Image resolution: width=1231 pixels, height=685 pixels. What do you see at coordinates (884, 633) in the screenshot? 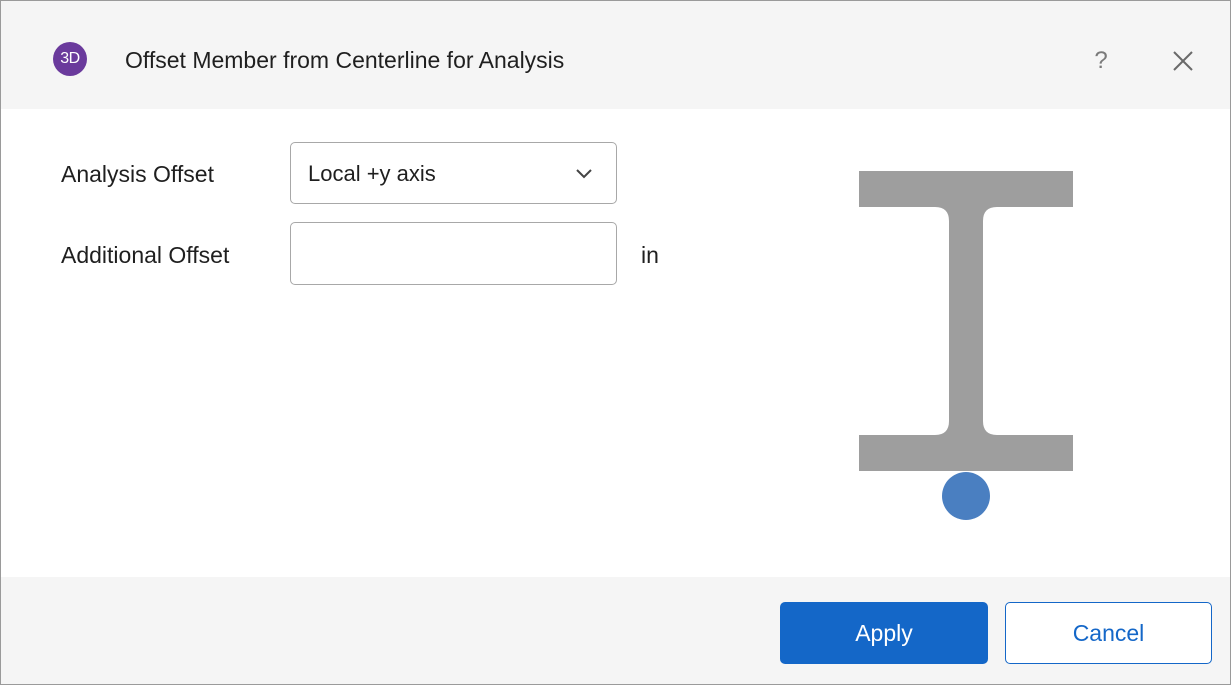
I see `apply-button: Apply` at bounding box center [884, 633].